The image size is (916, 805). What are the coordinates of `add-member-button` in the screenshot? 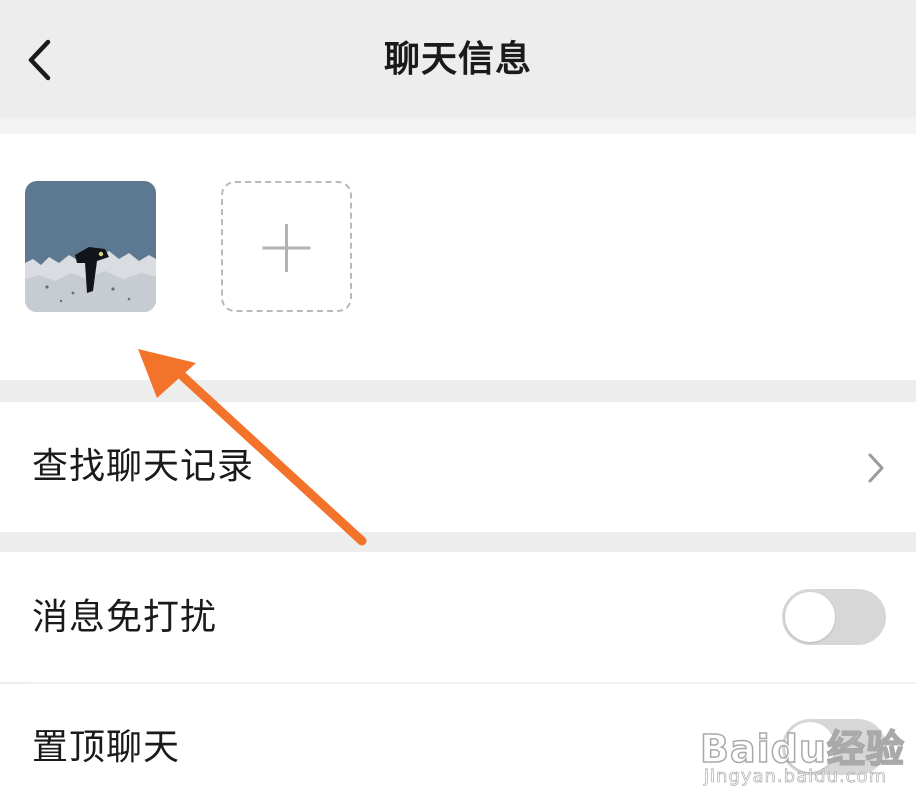 It's located at (286, 246).